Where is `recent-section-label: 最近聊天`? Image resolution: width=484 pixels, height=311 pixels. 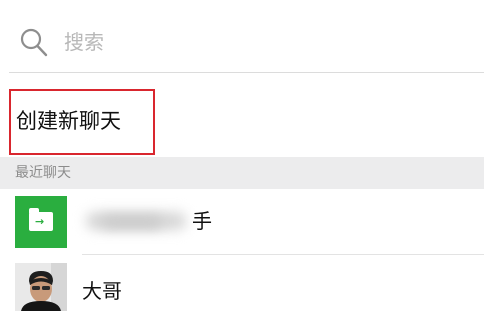 recent-section-label: 最近聊天 is located at coordinates (43, 173).